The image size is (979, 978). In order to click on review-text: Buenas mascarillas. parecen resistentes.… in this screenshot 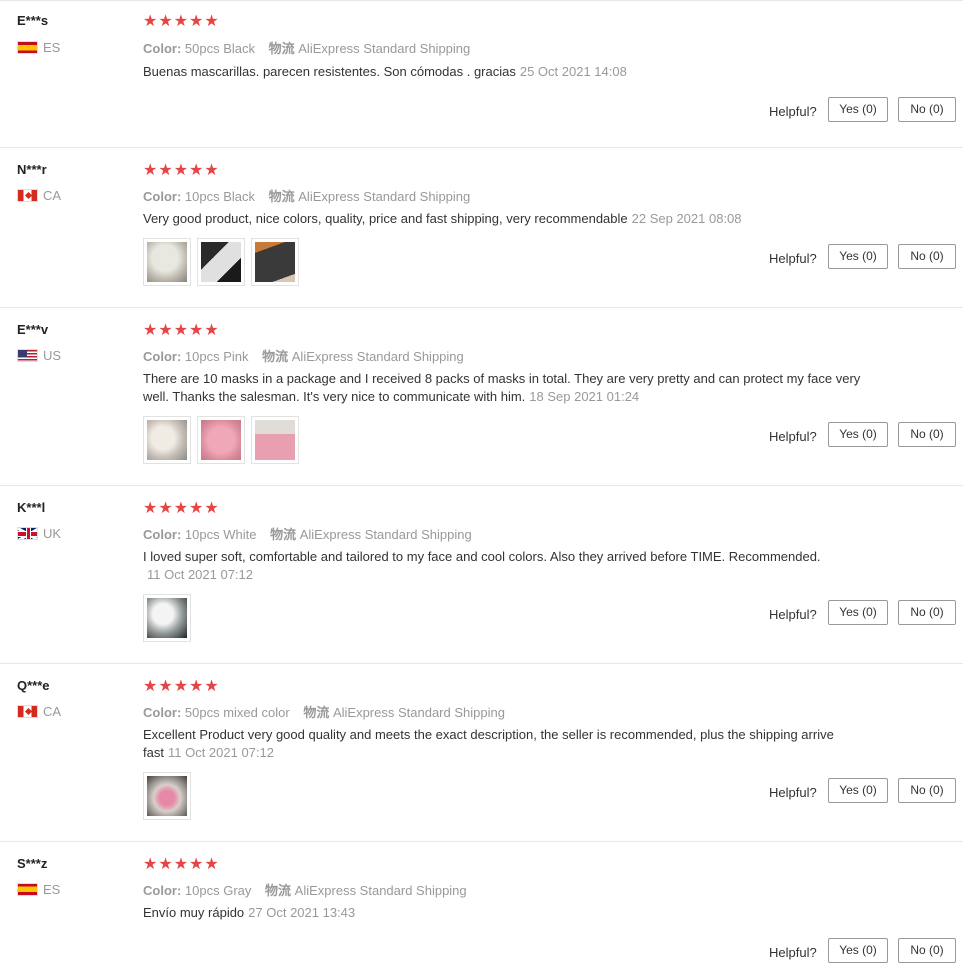, I will do `click(503, 72)`.